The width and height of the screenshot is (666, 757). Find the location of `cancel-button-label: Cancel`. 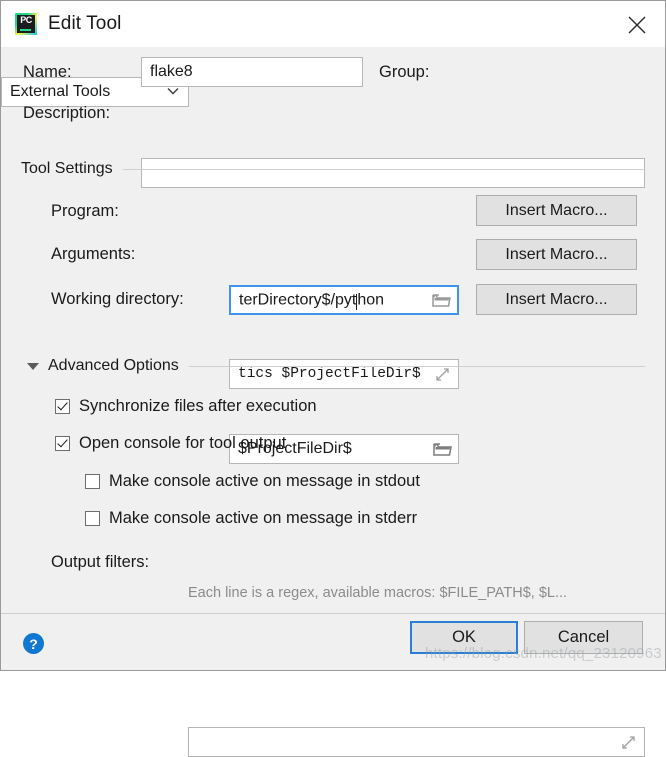

cancel-button-label: Cancel is located at coordinates (583, 637).